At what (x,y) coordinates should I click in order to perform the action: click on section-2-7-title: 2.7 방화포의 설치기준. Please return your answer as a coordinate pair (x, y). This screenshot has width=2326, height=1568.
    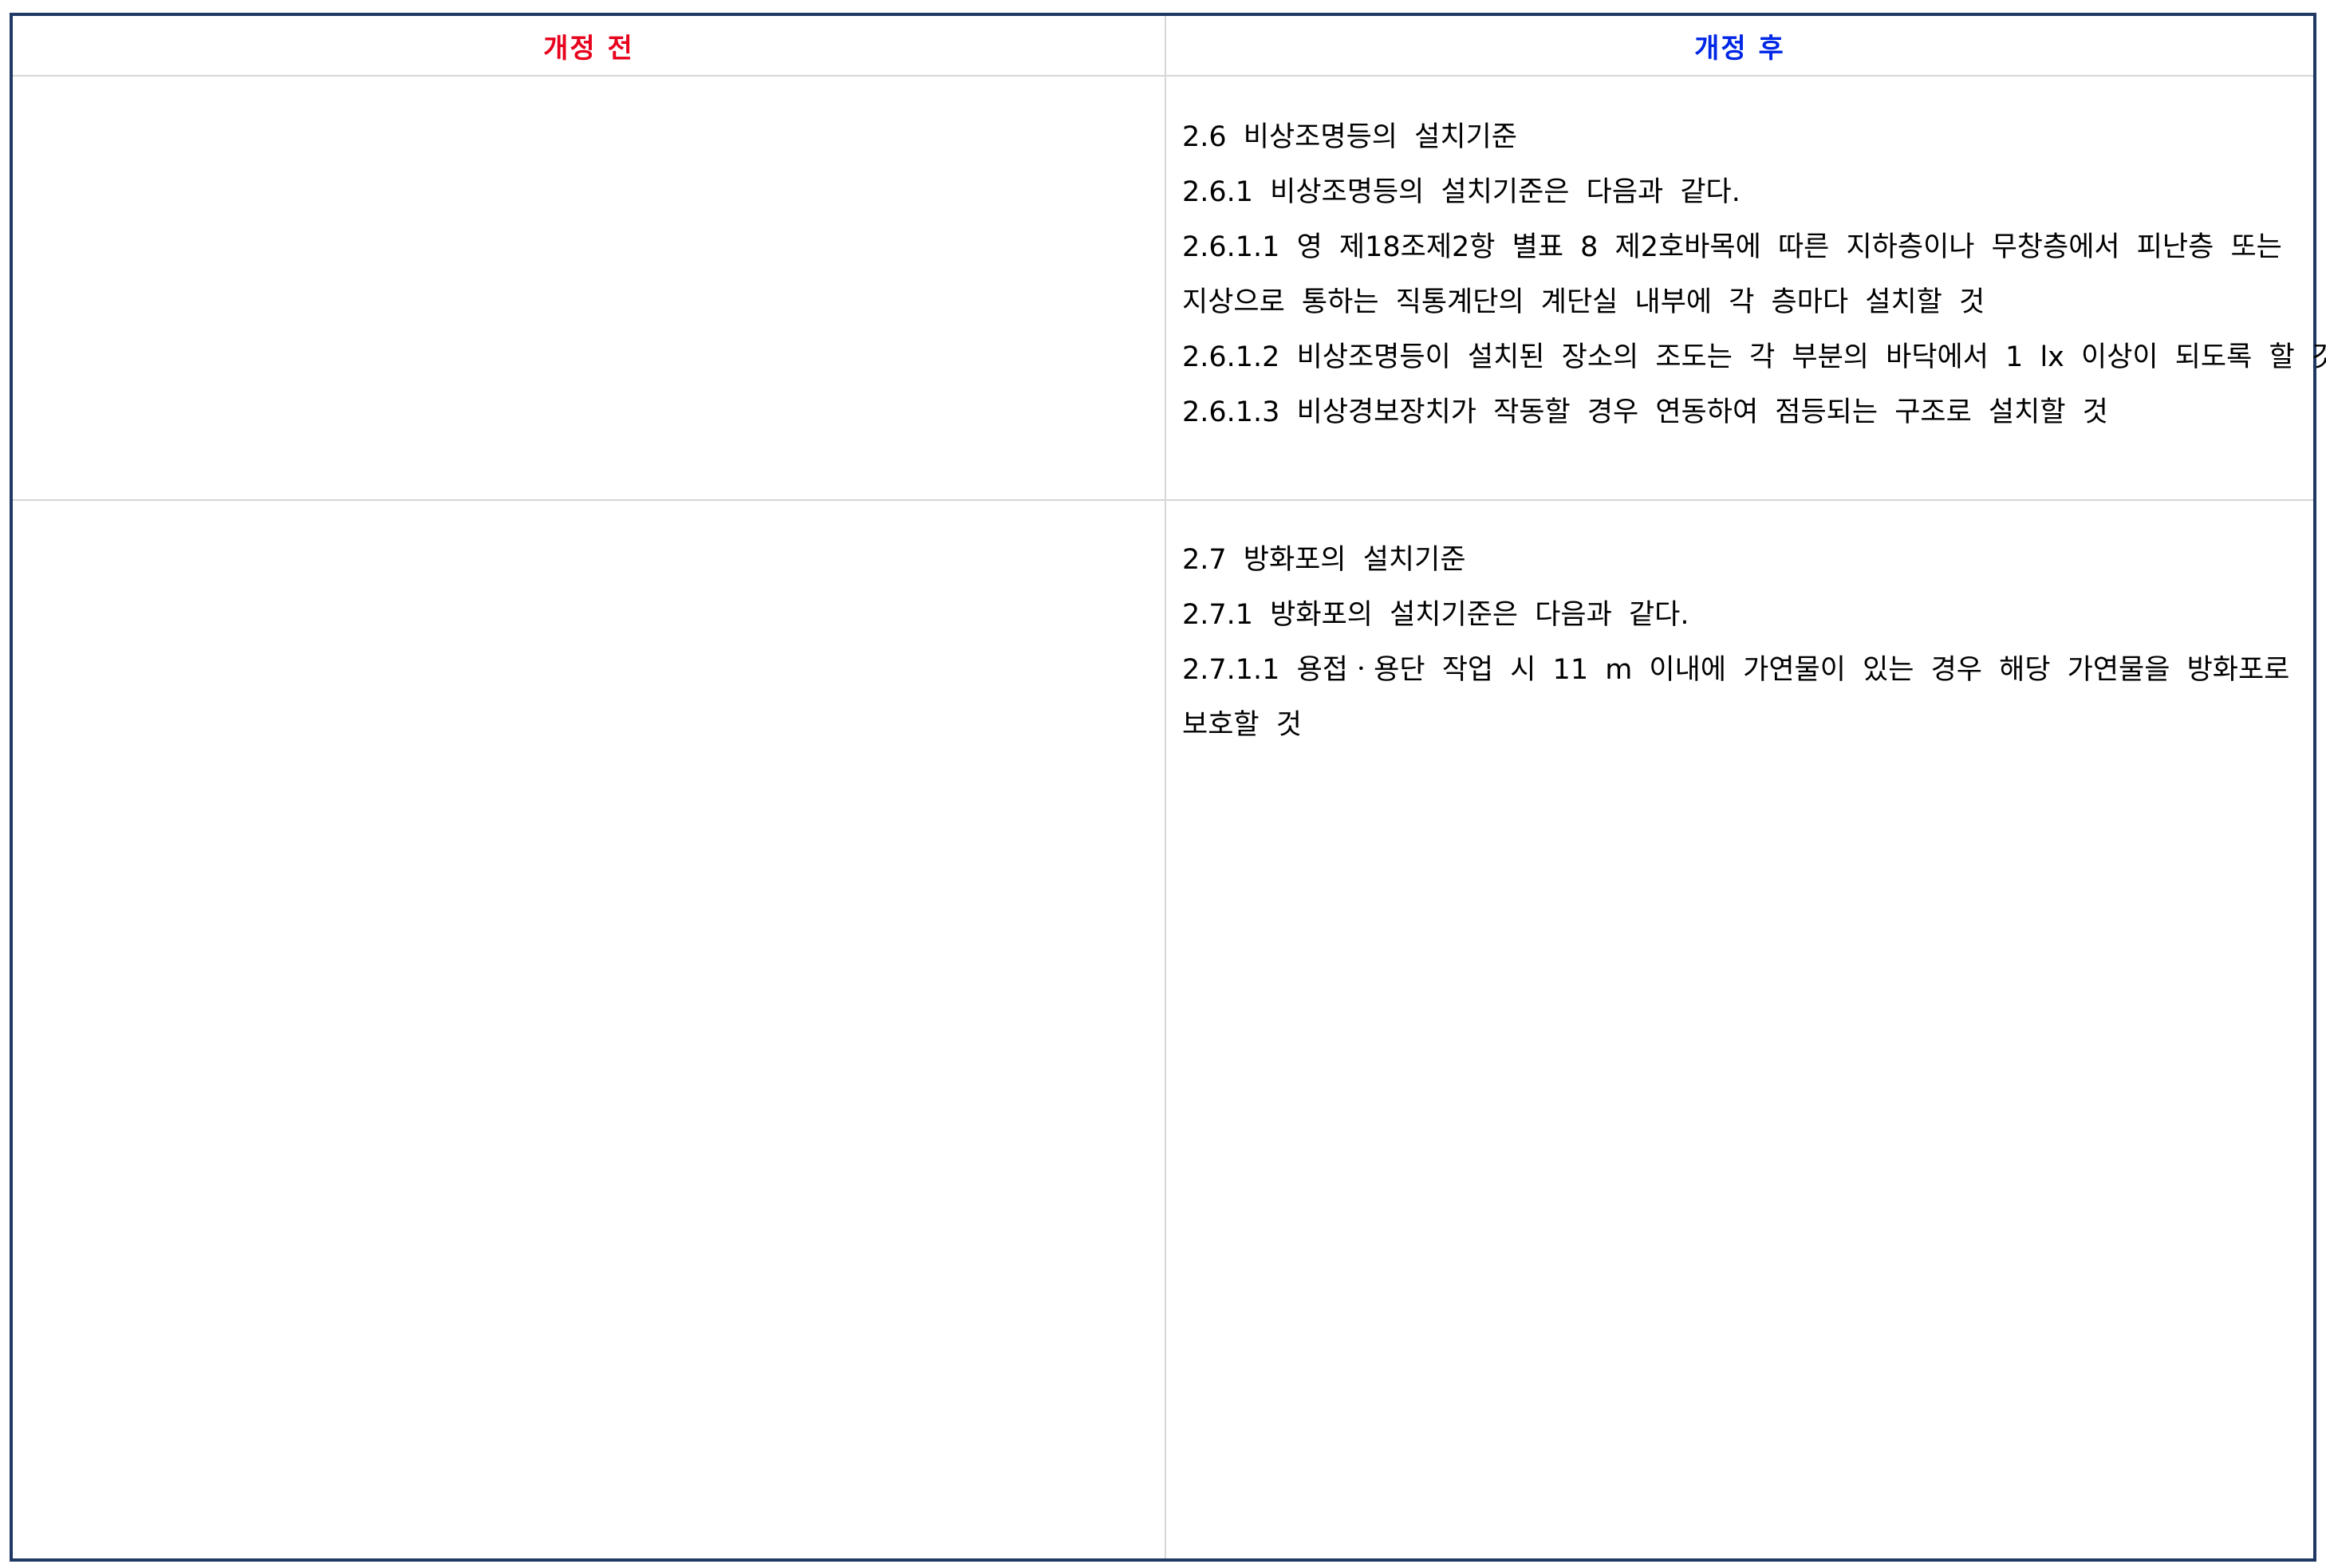
    Looking at the image, I should click on (1324, 560).